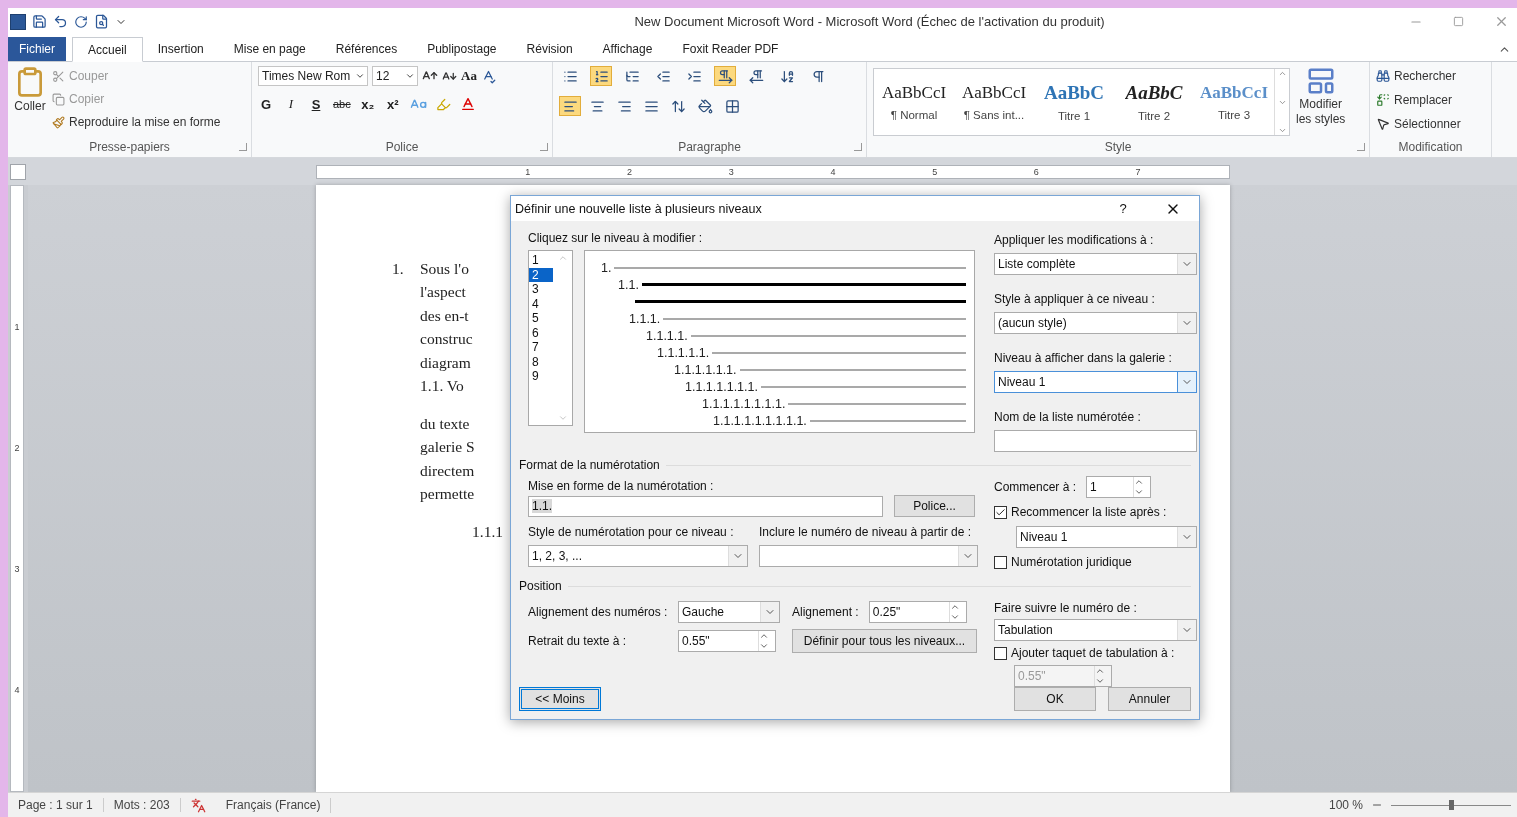 This screenshot has width=1517, height=817. I want to click on binoculars-icon, so click(1383, 76).